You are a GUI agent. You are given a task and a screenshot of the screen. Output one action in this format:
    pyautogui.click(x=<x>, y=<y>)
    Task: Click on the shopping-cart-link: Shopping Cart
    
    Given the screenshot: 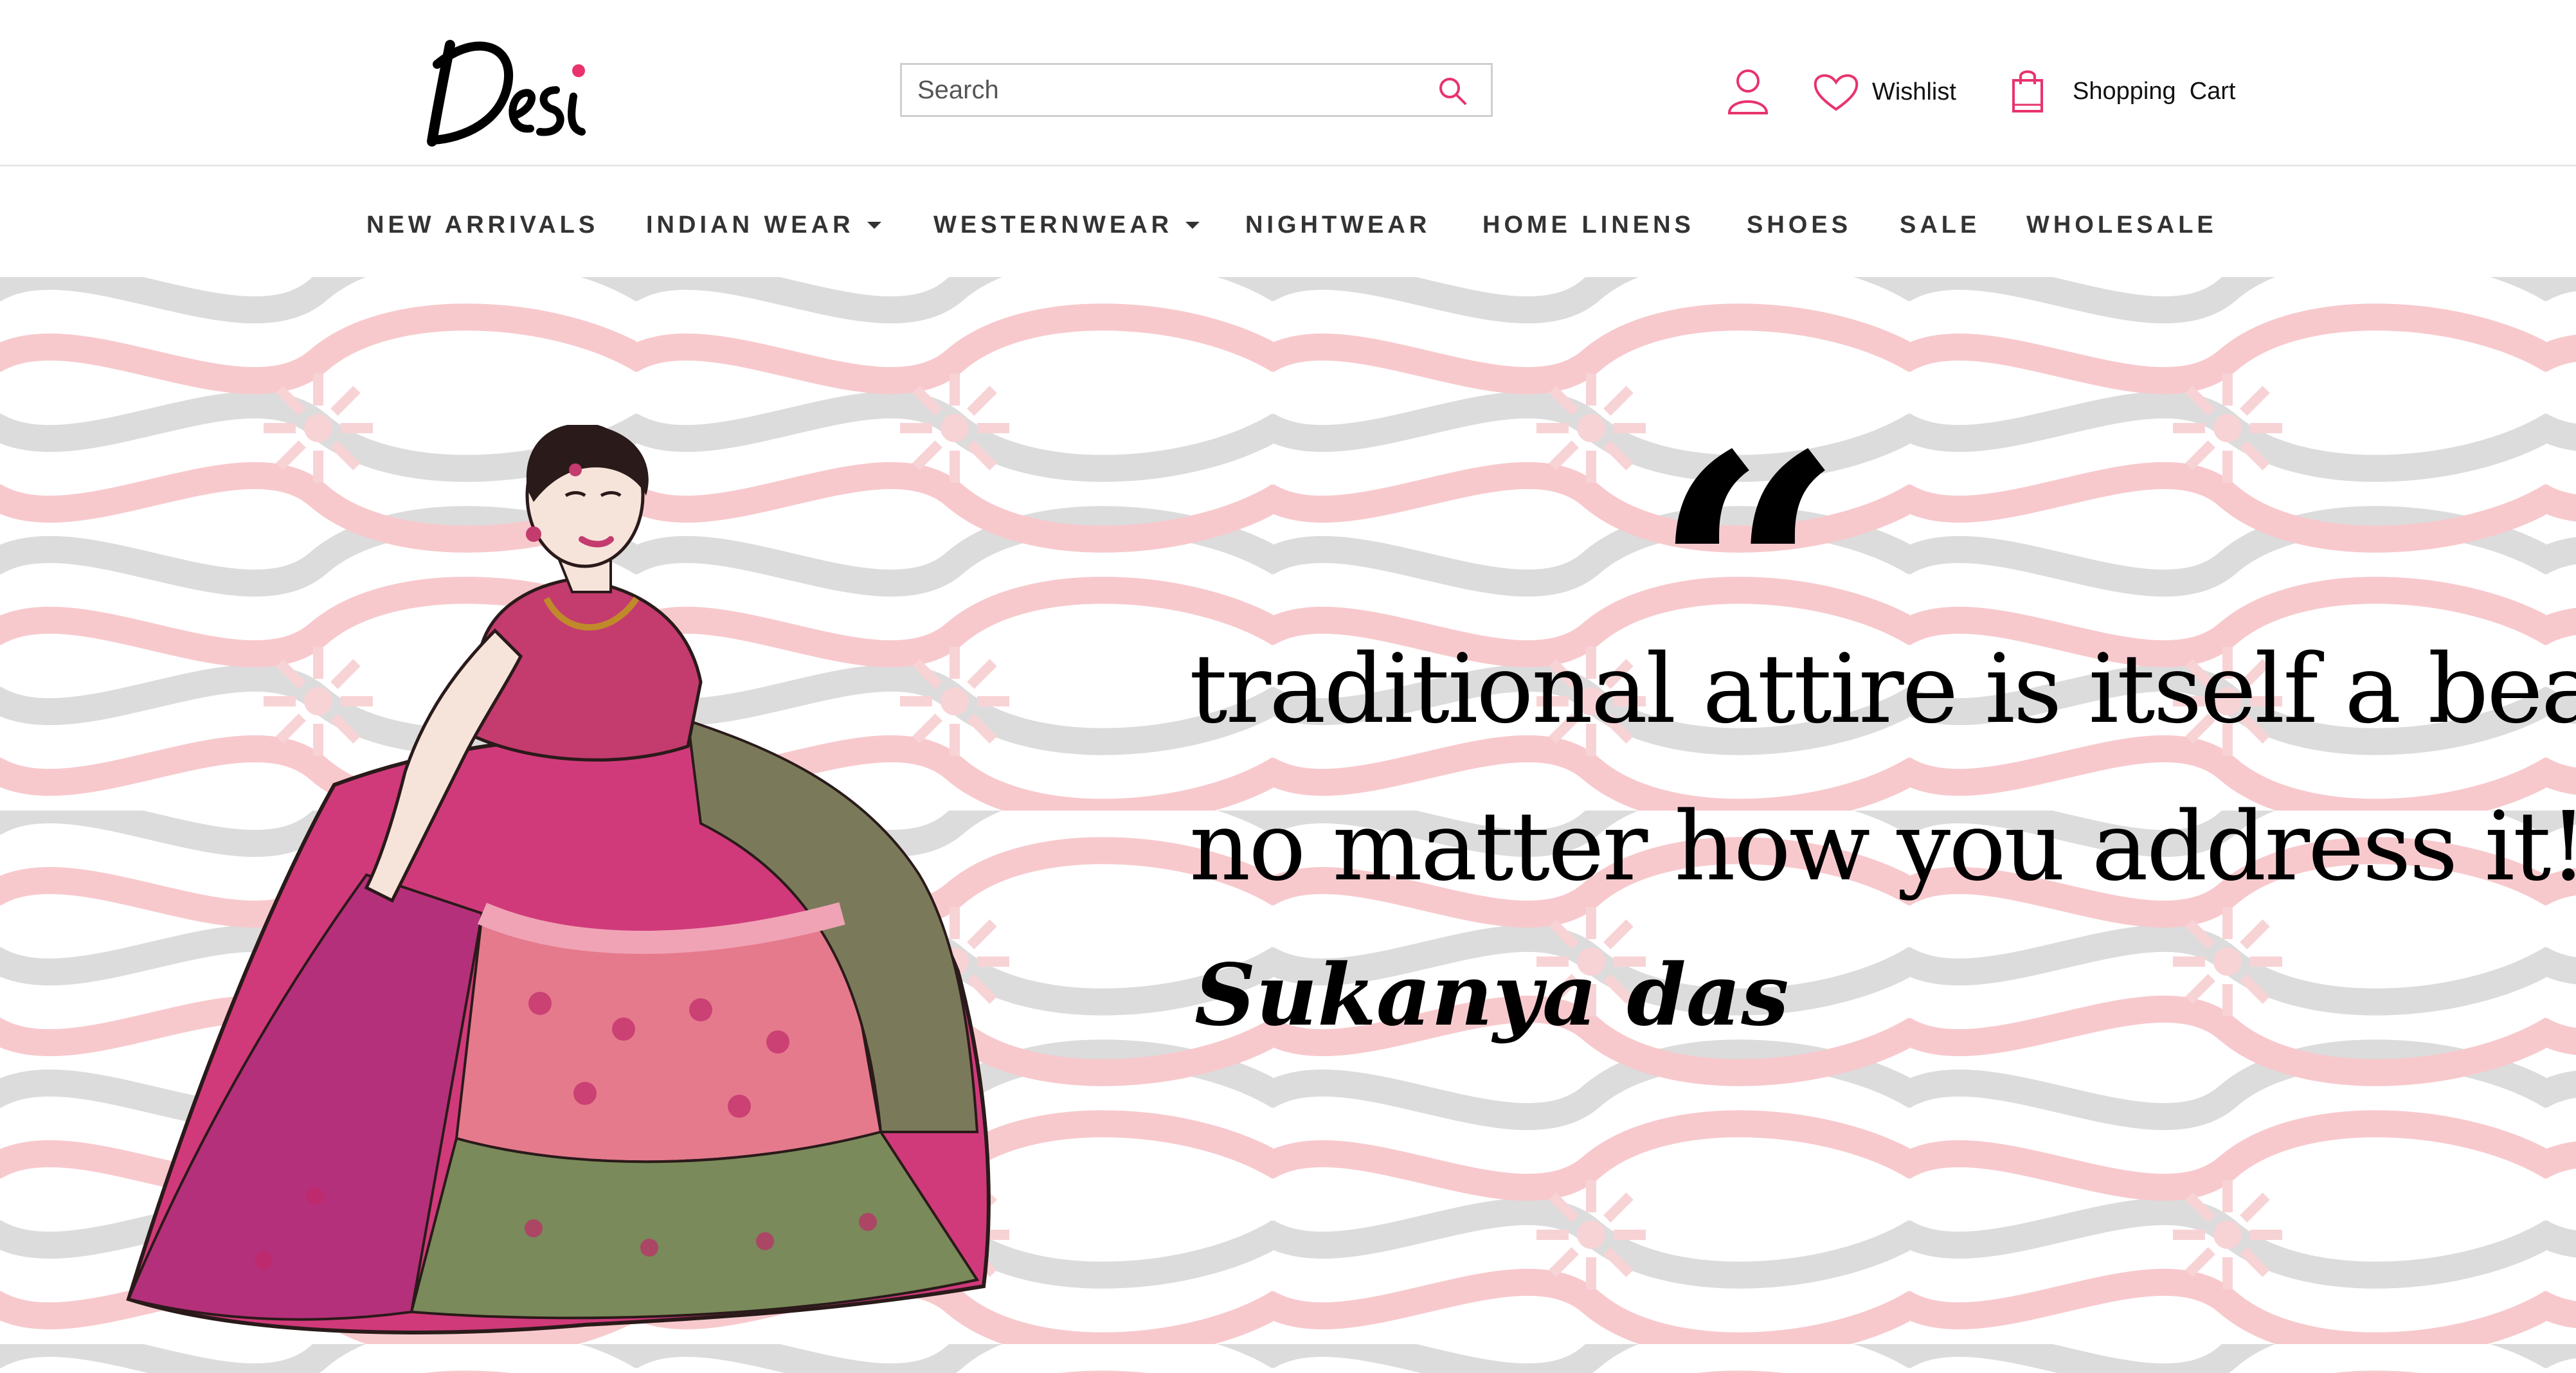 What is the action you would take?
    pyautogui.click(x=2123, y=91)
    